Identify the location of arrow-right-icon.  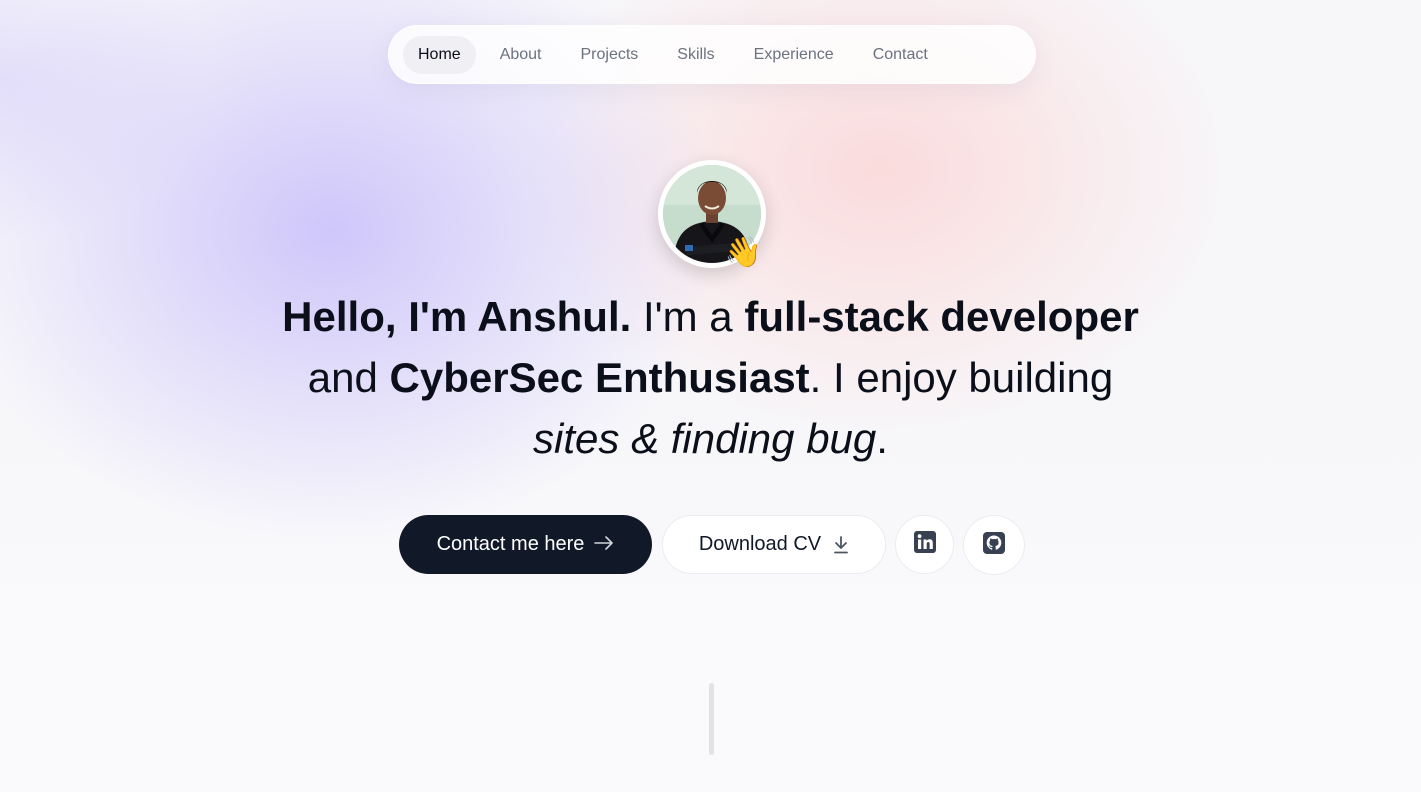
(604, 544).